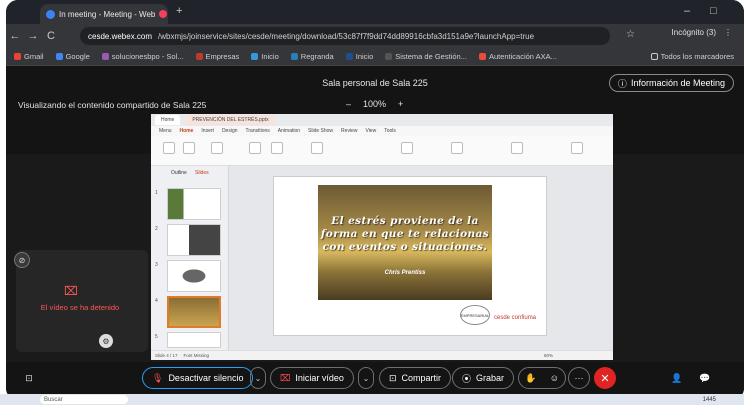 The image size is (744, 405). Describe the element at coordinates (375, 12) in the screenshot. I see `tab-bar: In meeting - Meeting - Web × + – □` at that location.